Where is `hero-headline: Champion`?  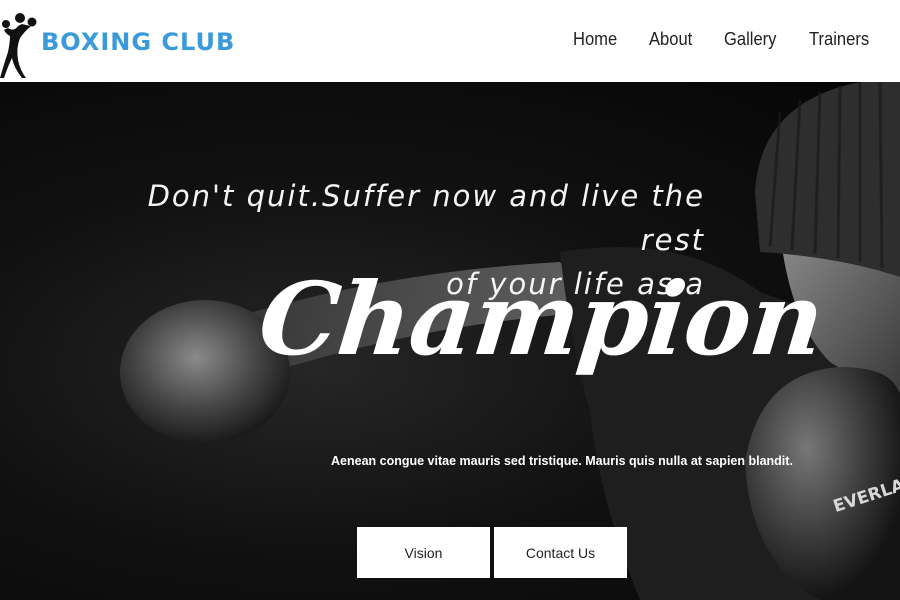 hero-headline: Champion is located at coordinates (541, 319).